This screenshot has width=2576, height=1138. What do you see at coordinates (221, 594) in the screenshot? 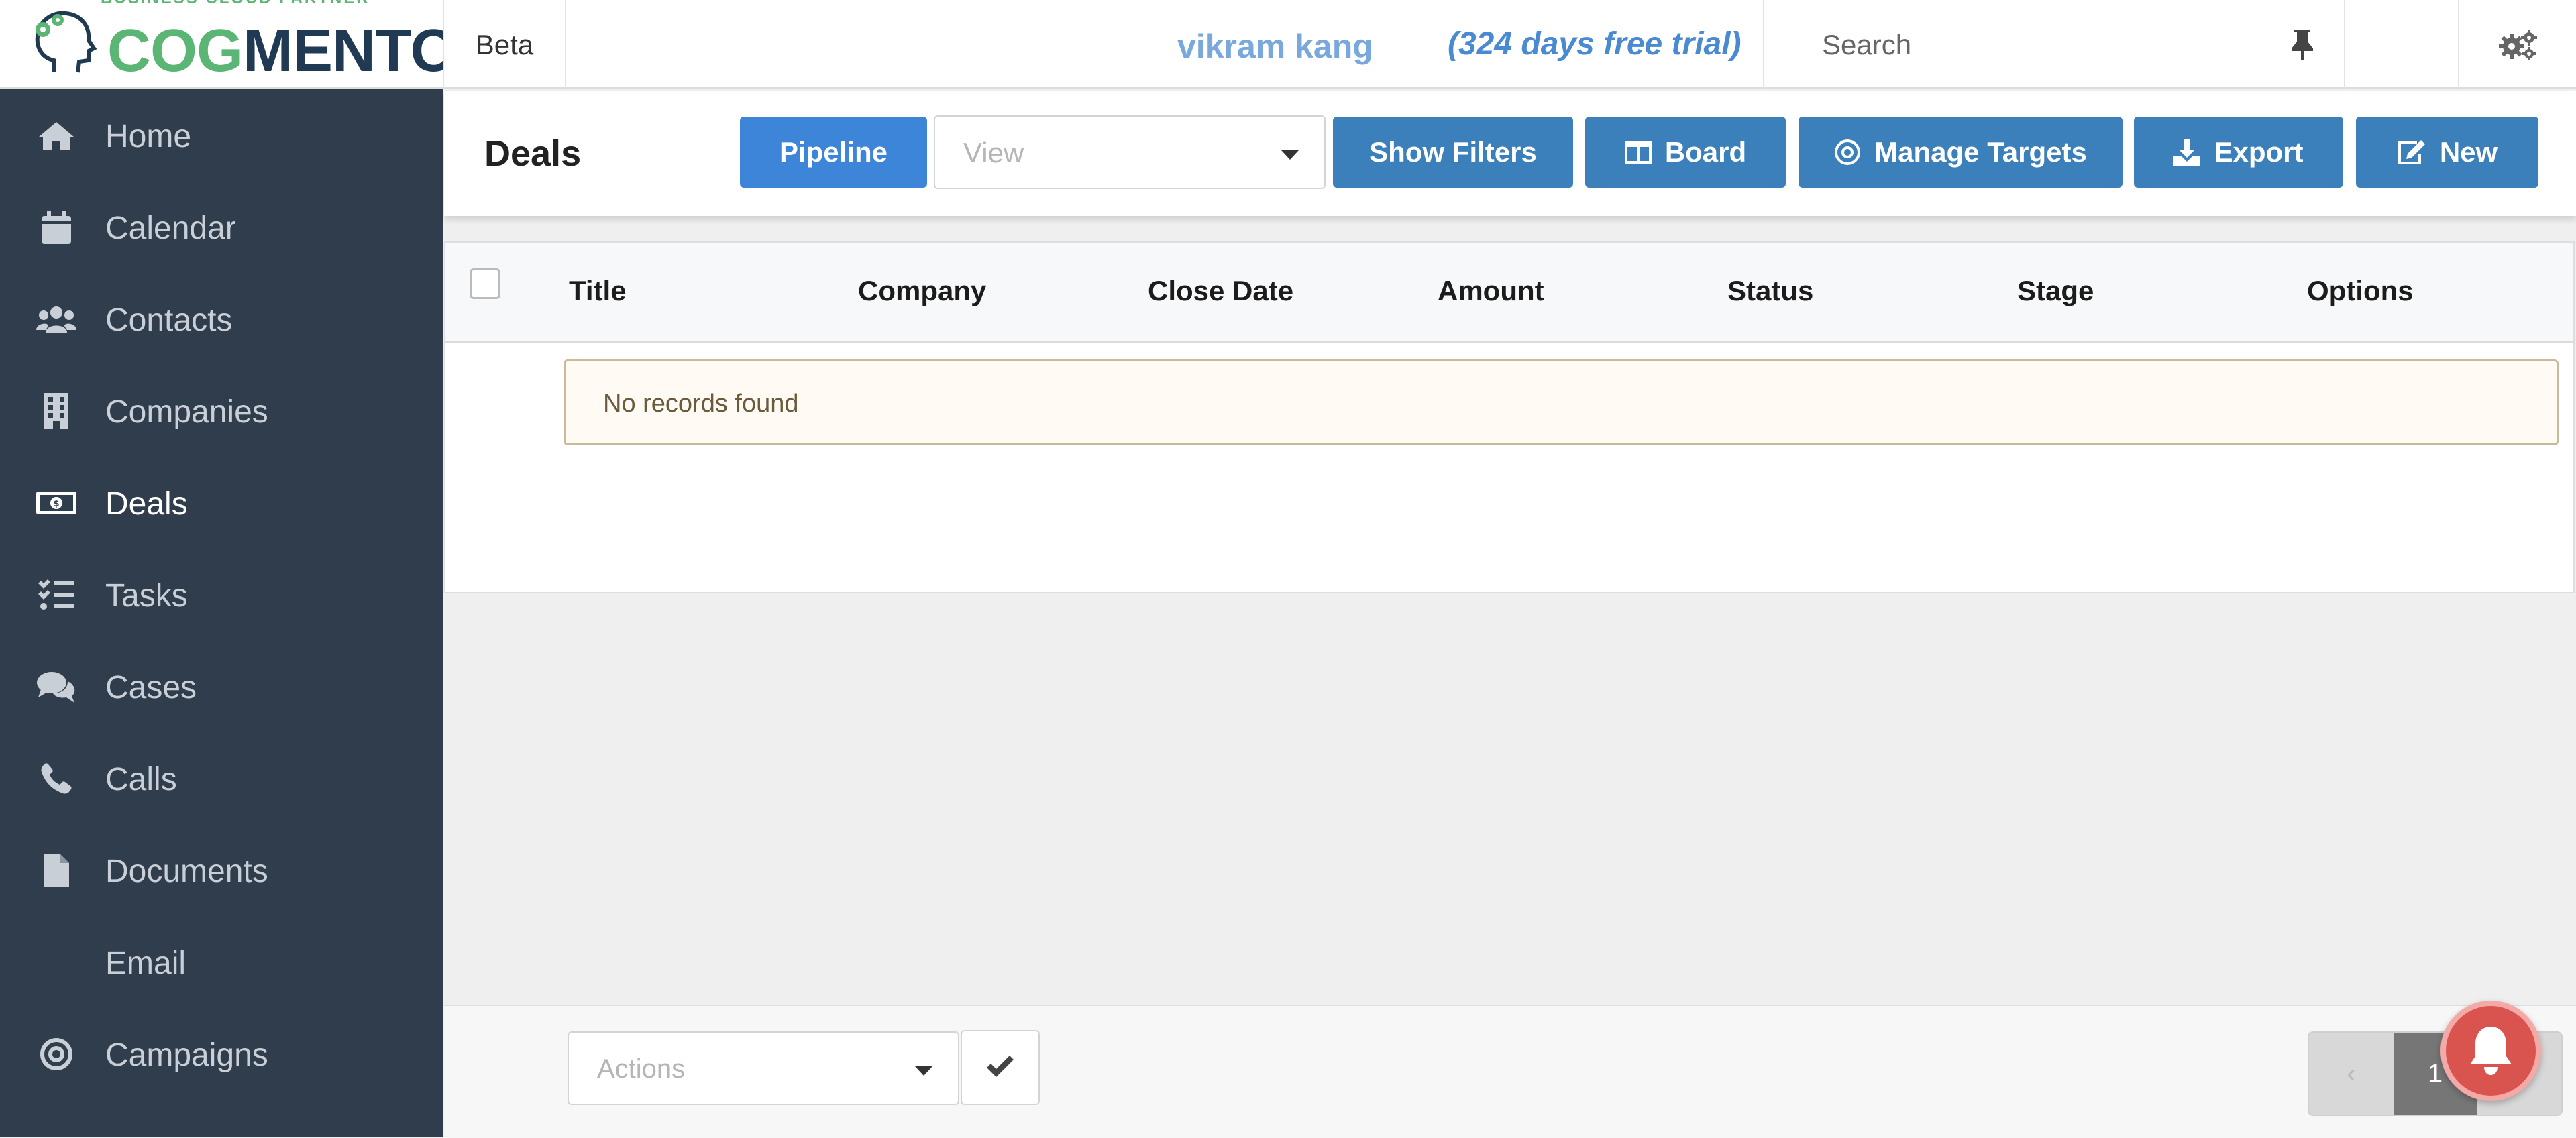
I see `sidebar-item-tasks: Tasks` at bounding box center [221, 594].